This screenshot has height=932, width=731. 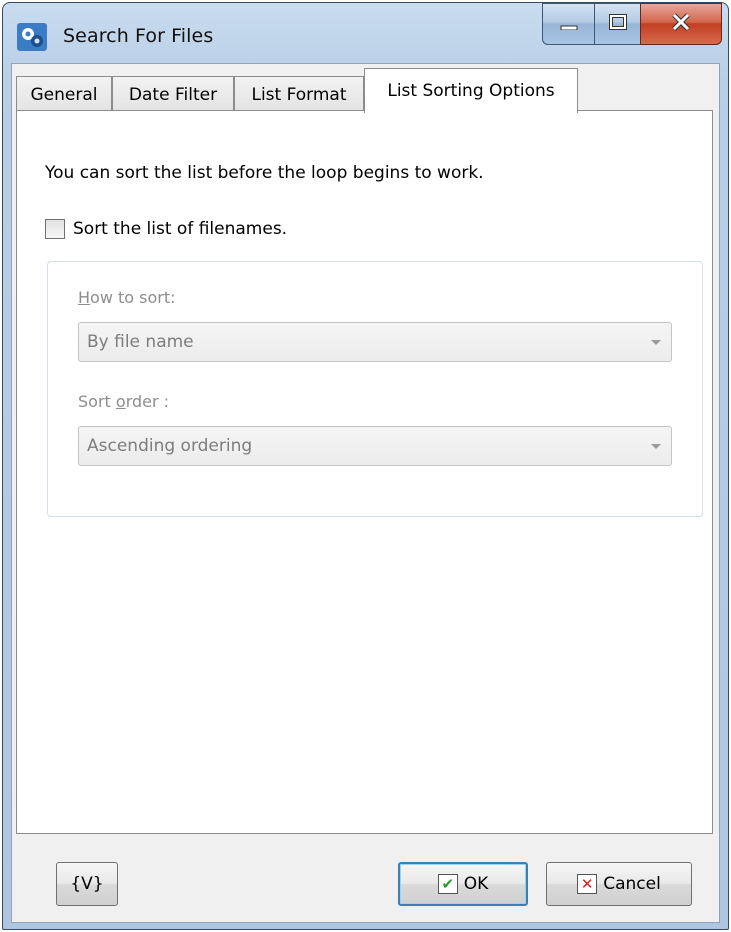 What do you see at coordinates (365, 33) in the screenshot?
I see `title-bar: Search For Files` at bounding box center [365, 33].